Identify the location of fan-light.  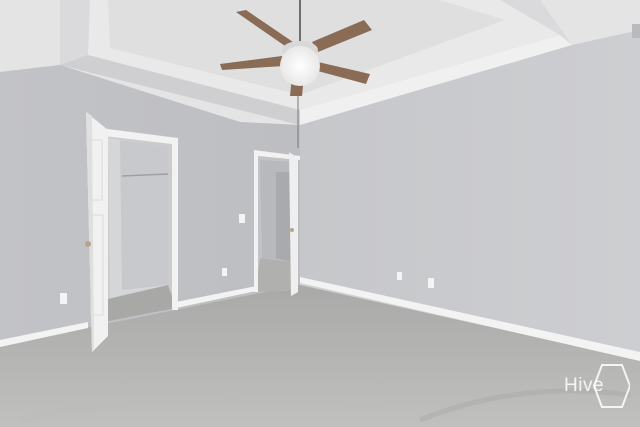
(300, 66).